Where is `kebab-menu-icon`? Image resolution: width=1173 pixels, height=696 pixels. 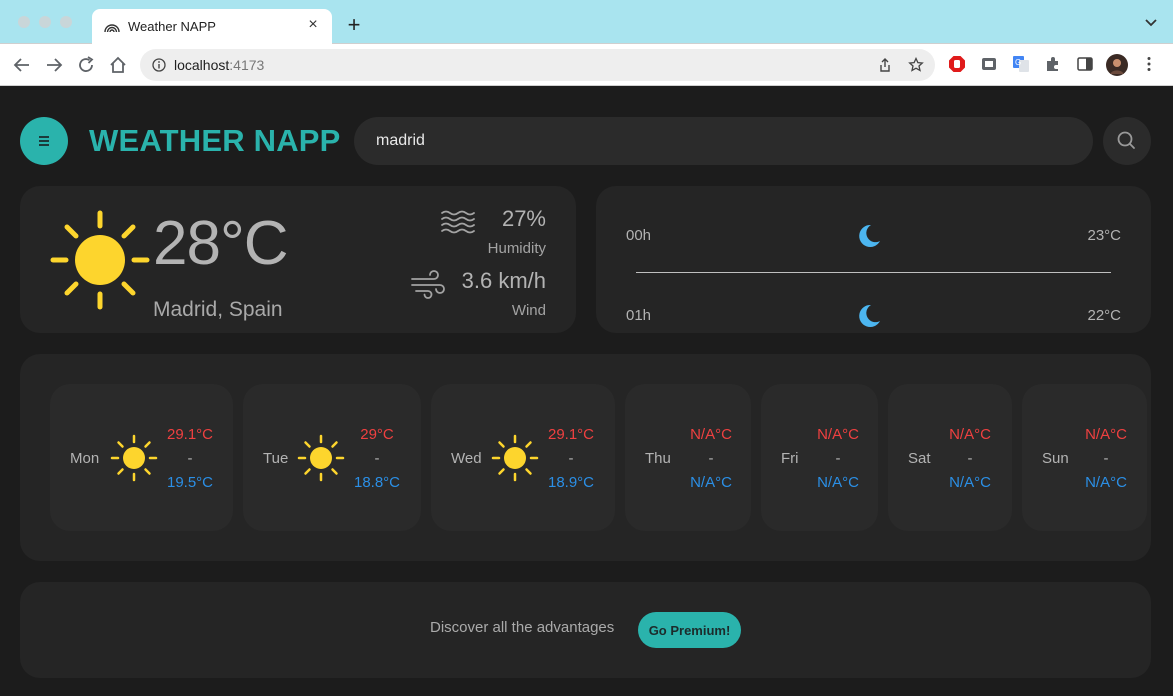
kebab-menu-icon is located at coordinates (1149, 64).